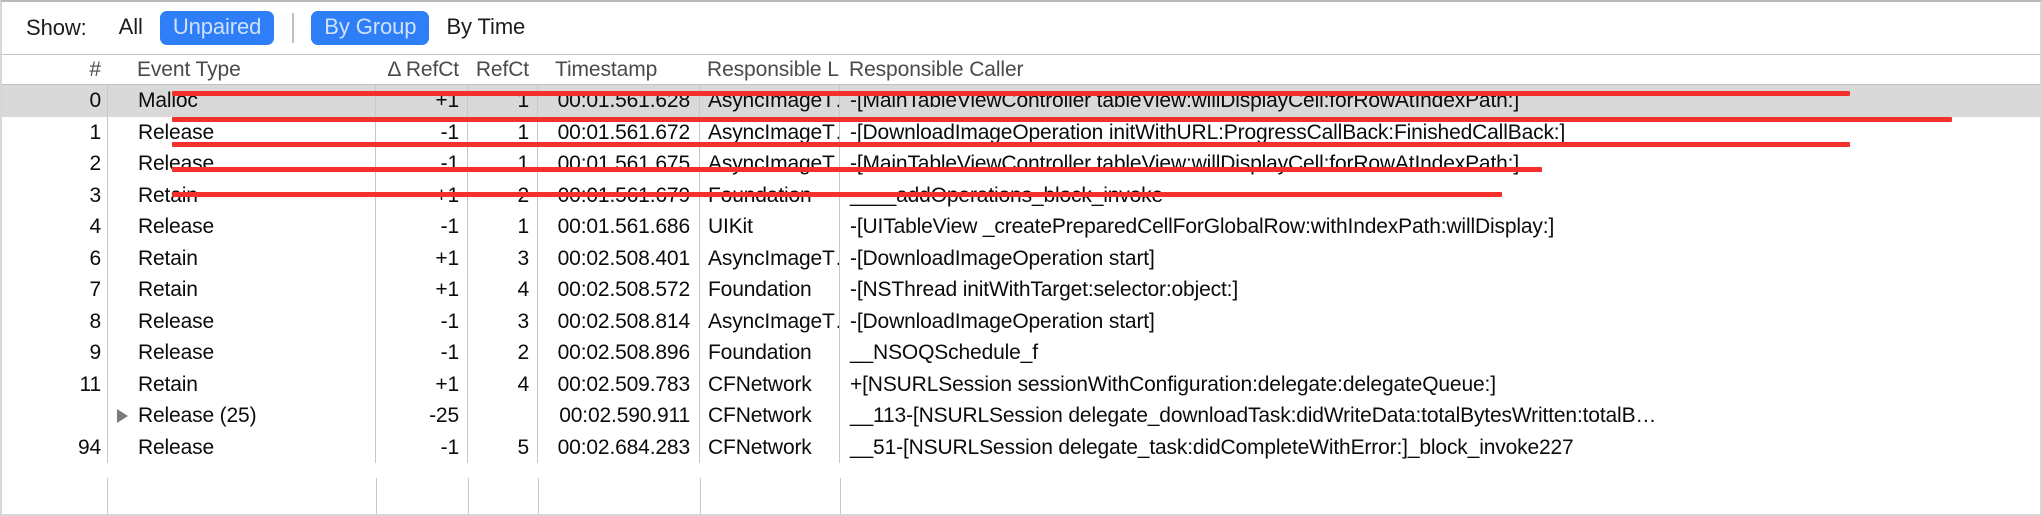 The height and width of the screenshot is (516, 2042). Describe the element at coordinates (90, 384) in the screenshot. I see `row-cell-number: 11` at that location.